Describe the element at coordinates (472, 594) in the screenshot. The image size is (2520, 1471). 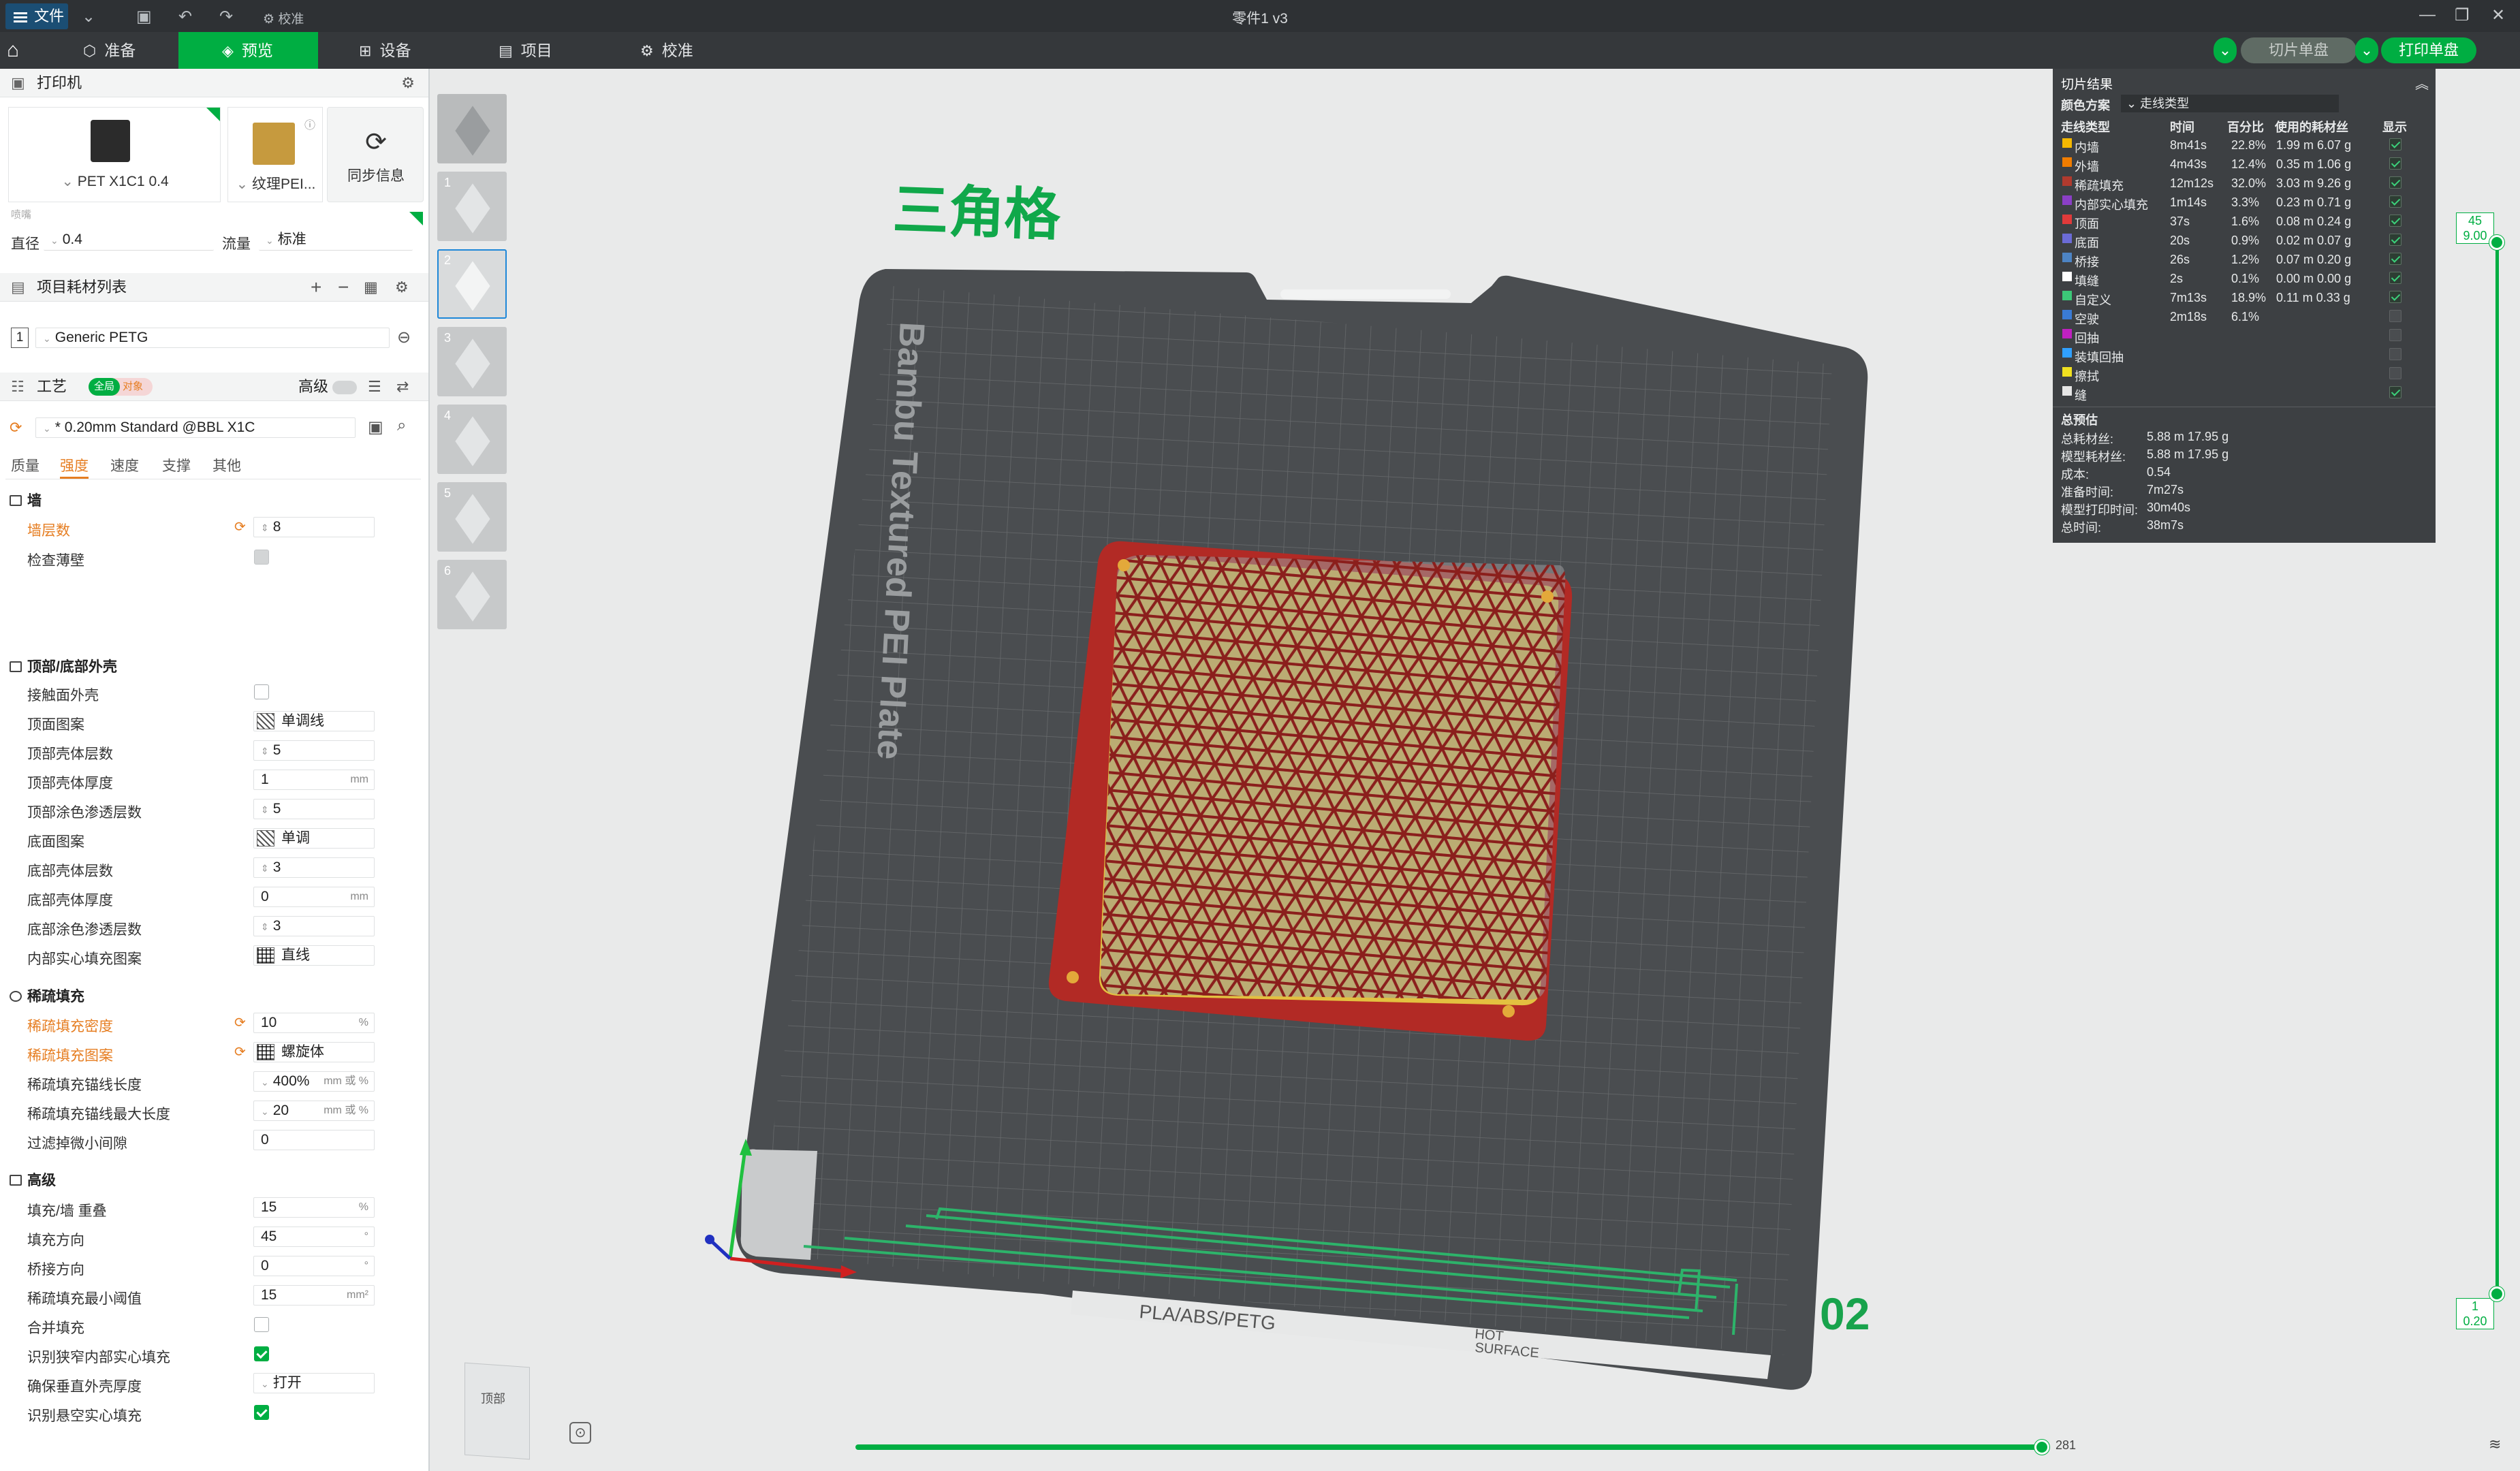
I see `plate-thumbnail-6: 6` at that location.